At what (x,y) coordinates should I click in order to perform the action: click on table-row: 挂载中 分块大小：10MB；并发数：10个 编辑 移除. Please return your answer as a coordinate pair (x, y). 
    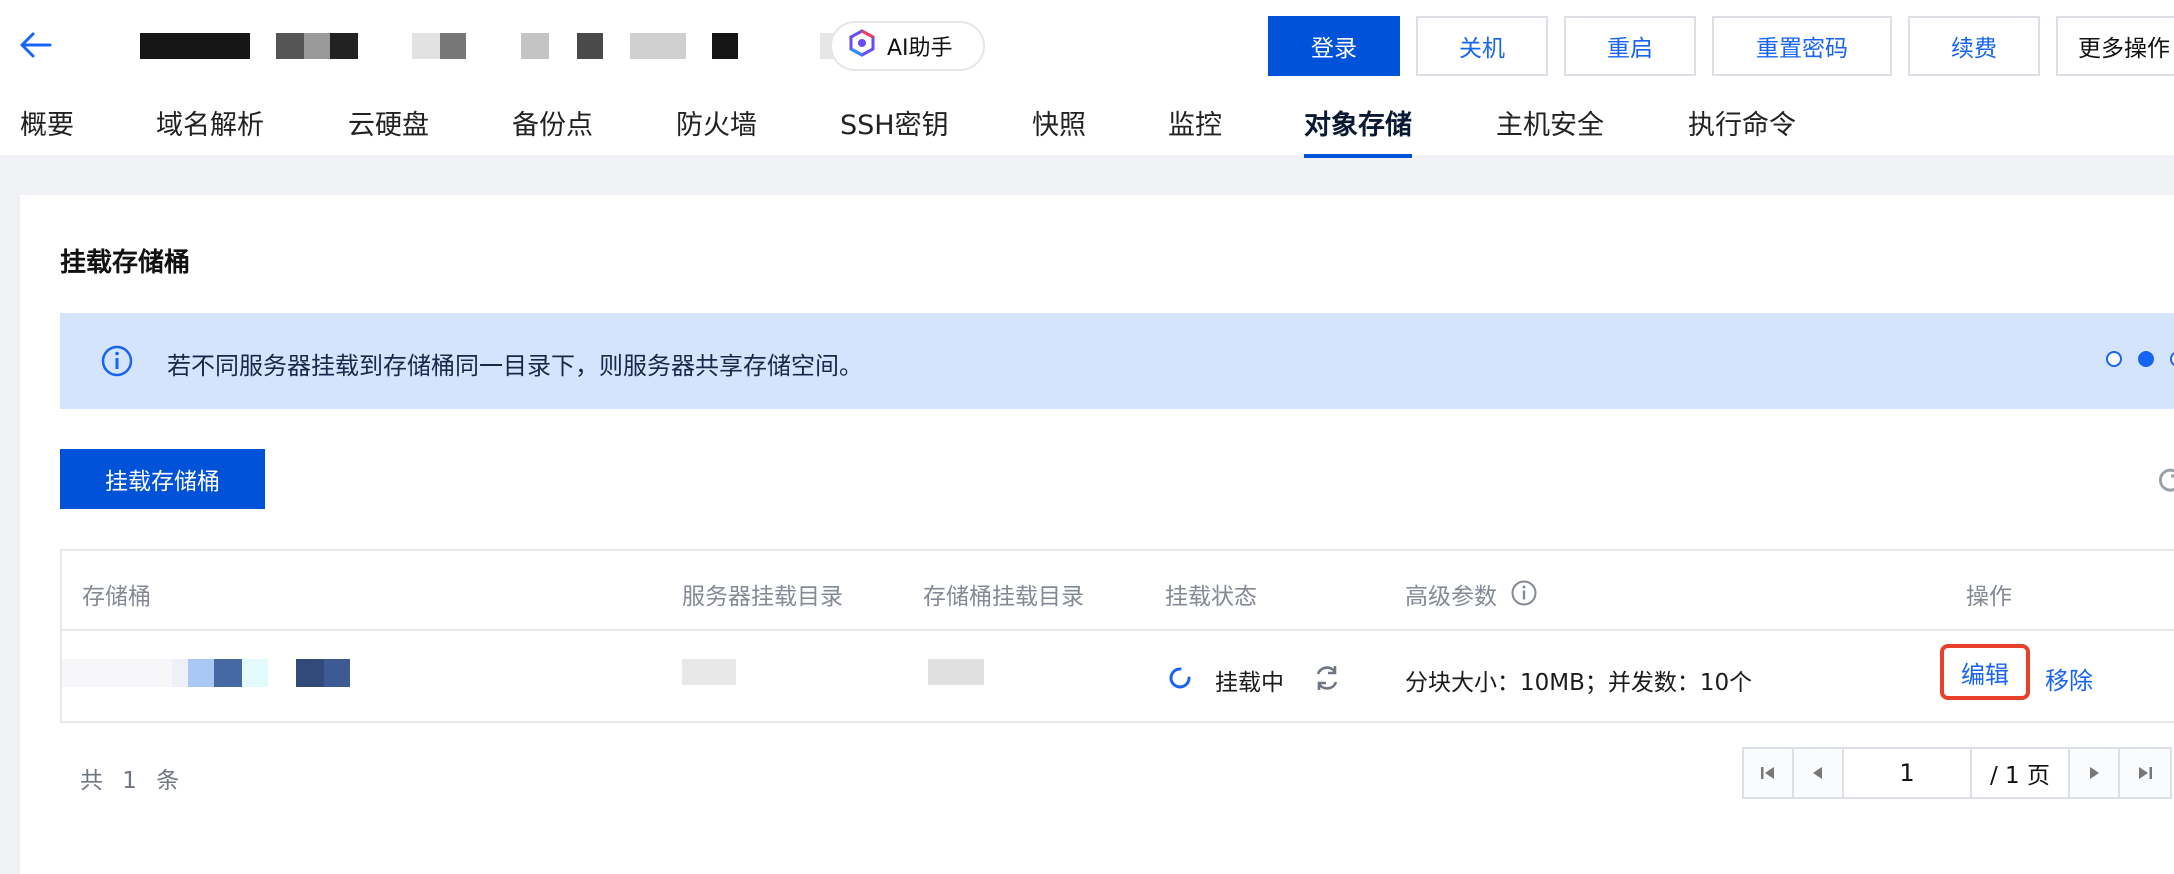
    Looking at the image, I should click on (1118, 678).